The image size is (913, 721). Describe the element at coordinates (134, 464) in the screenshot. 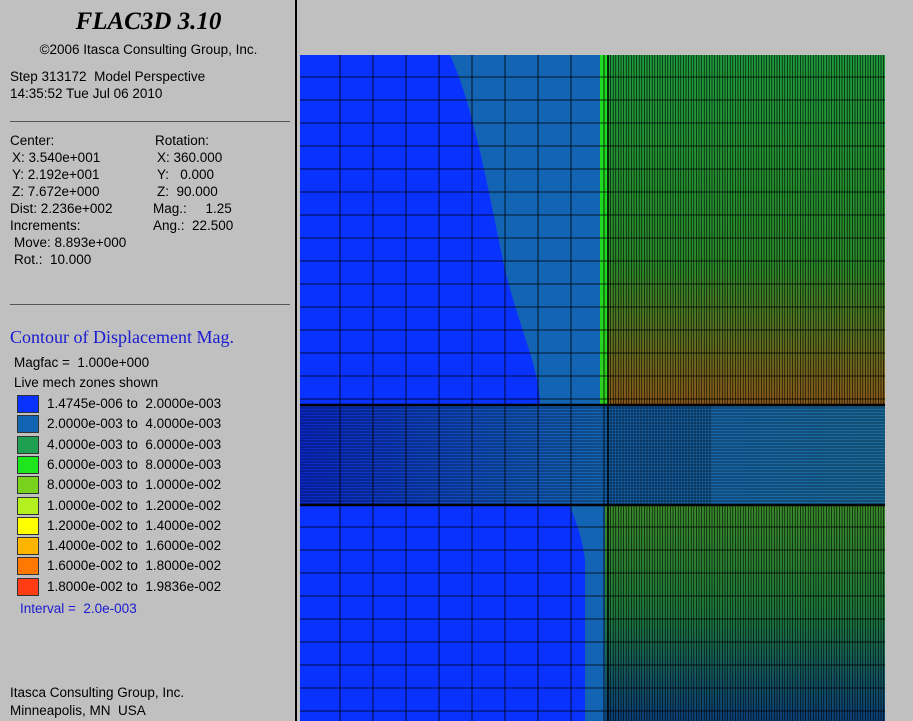

I see `legend-range-label: 6.0000e-003 to 8.0000e-003` at that location.